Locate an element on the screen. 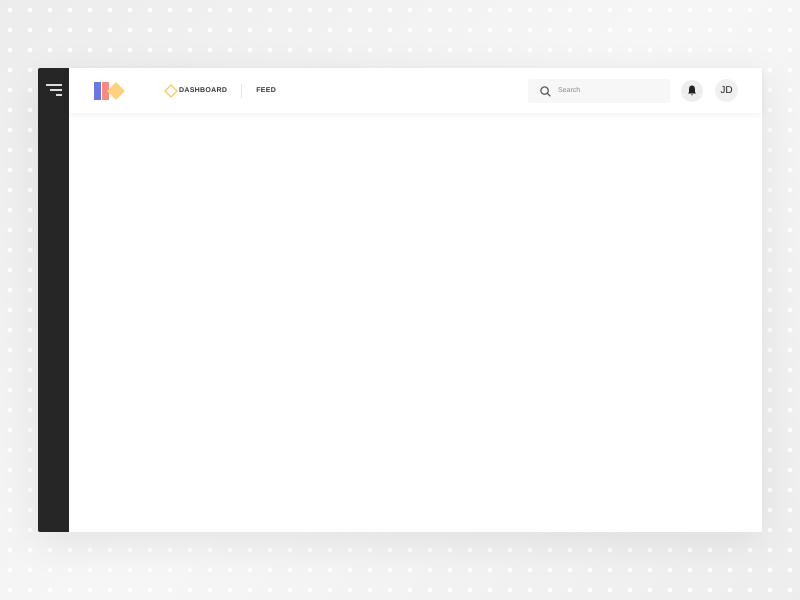  diamond-icon is located at coordinates (171, 91).